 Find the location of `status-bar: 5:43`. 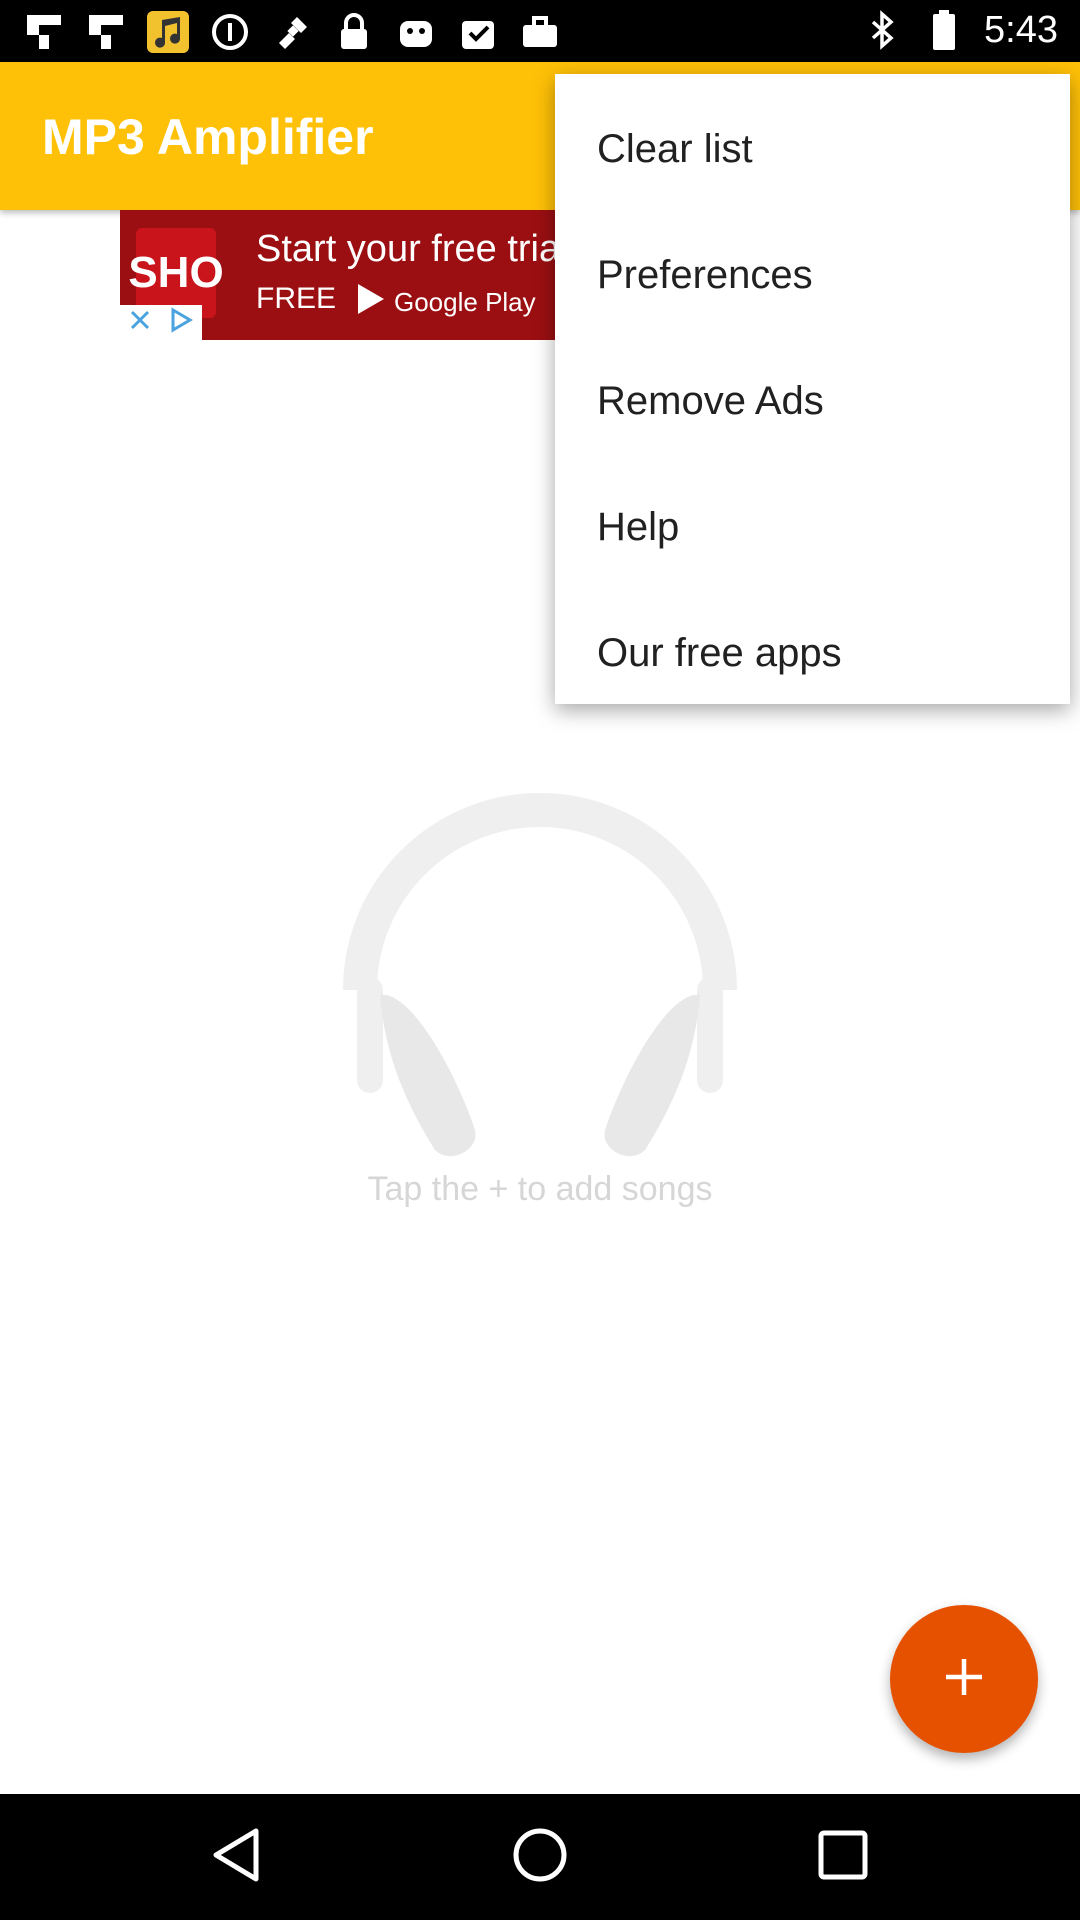

status-bar: 5:43 is located at coordinates (540, 31).